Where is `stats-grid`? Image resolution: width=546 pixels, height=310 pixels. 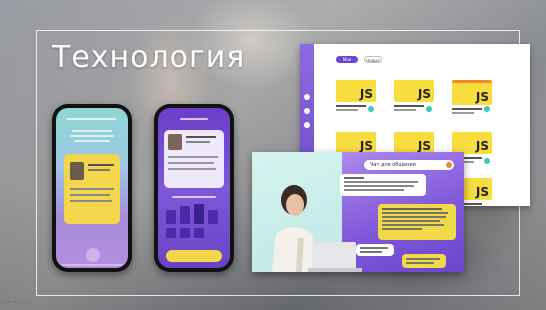 stats-grid is located at coordinates (194, 222).